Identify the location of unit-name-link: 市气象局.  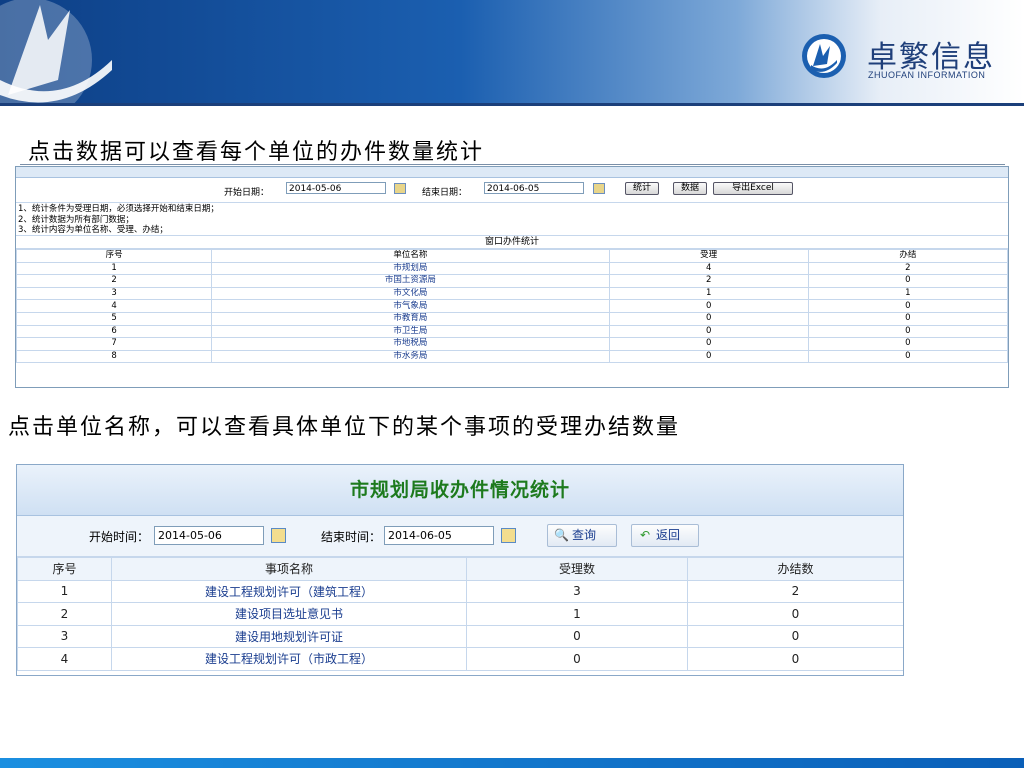
(410, 306).